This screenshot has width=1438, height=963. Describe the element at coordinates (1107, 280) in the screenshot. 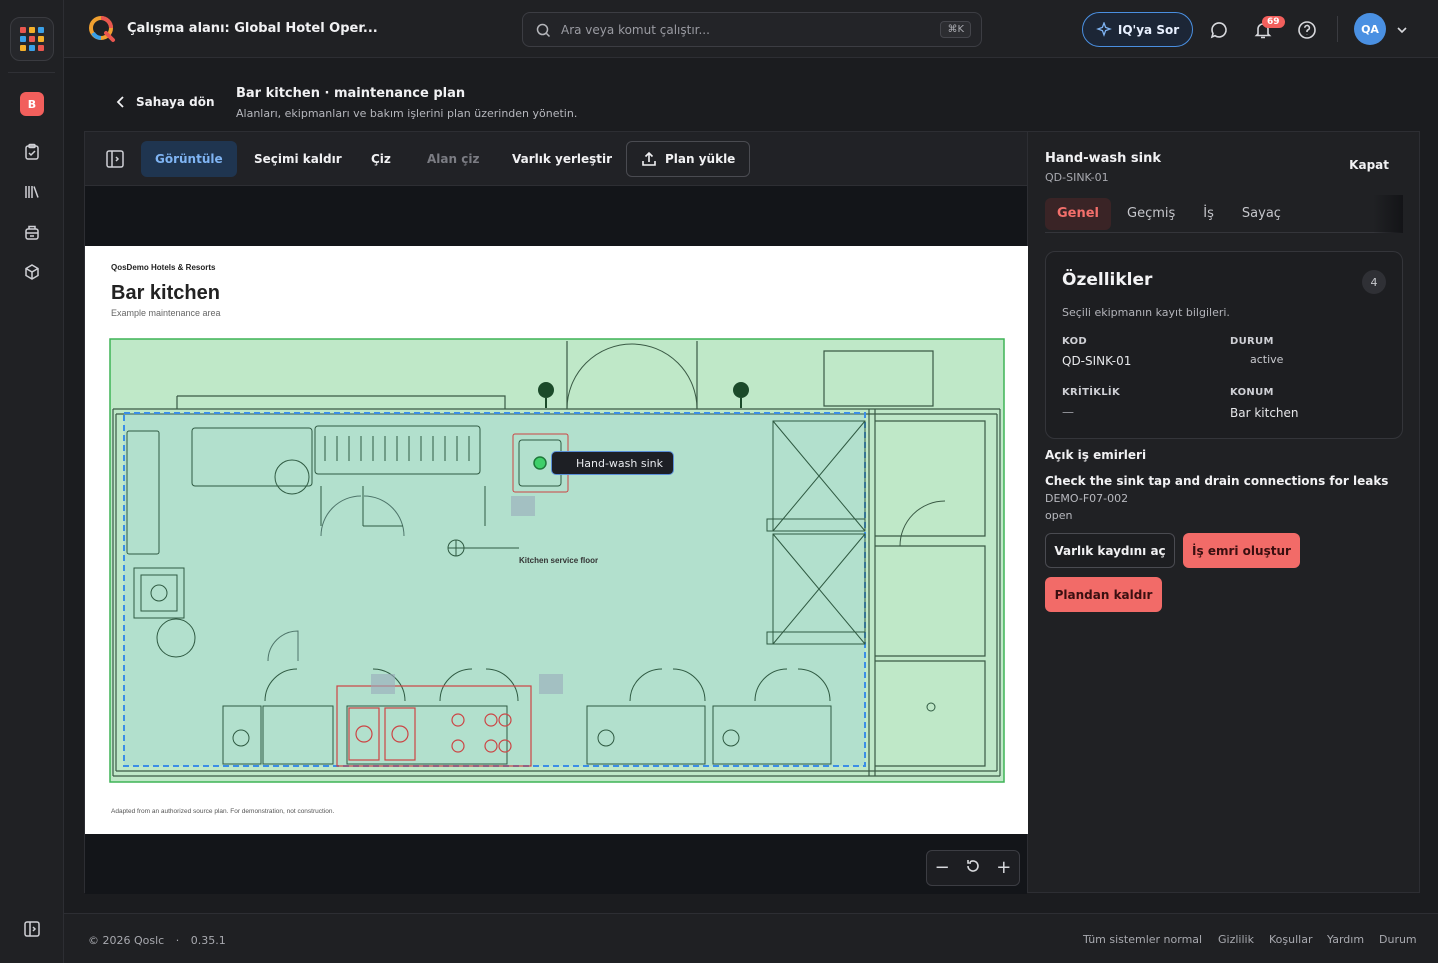

I see `properties-heading: Özellikler` at that location.